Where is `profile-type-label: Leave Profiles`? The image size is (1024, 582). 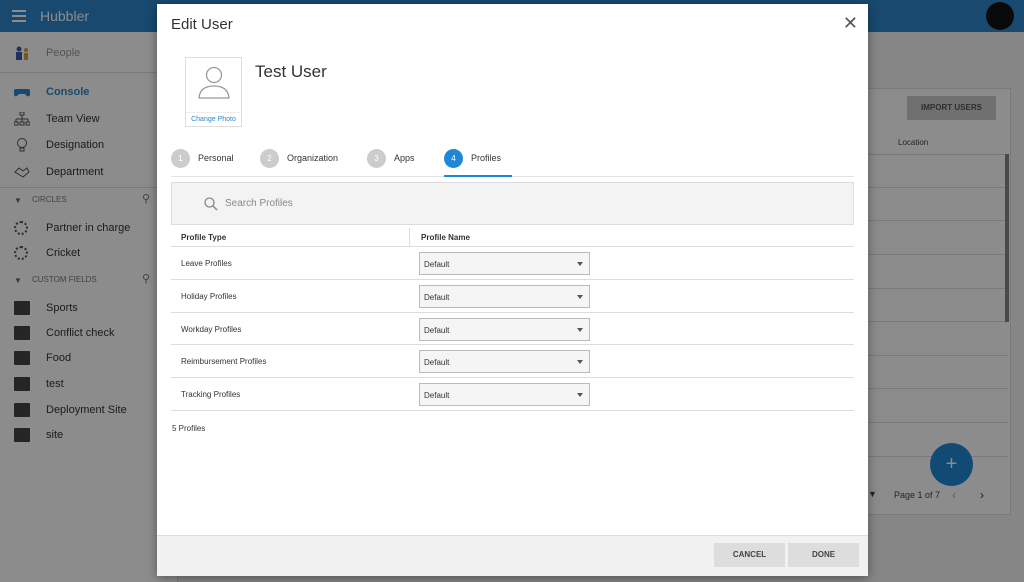 profile-type-label: Leave Profiles is located at coordinates (206, 263).